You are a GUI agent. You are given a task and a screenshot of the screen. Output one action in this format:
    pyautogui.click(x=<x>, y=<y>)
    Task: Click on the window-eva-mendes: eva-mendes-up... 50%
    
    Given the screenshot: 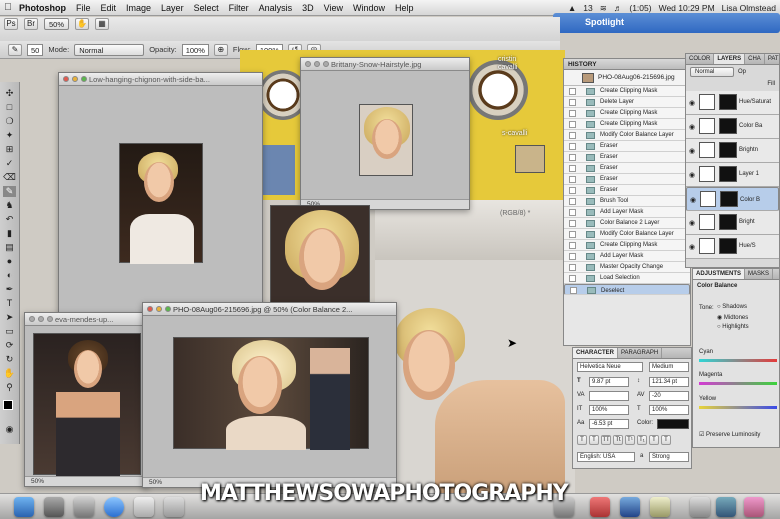 What is the action you would take?
    pyautogui.click(x=86, y=399)
    